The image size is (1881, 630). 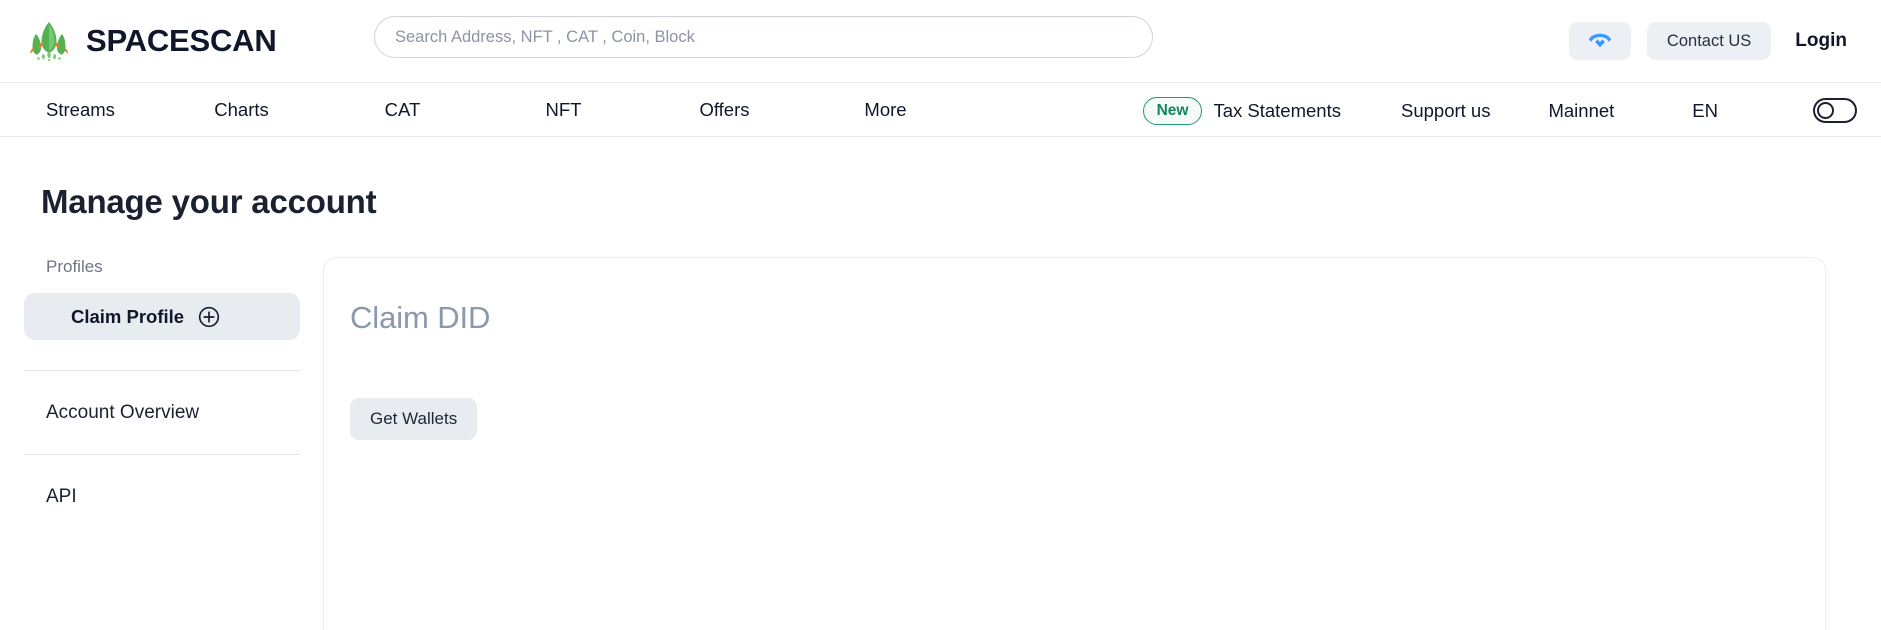 What do you see at coordinates (414, 419) in the screenshot?
I see `get-wallets-button: Get Wallets` at bounding box center [414, 419].